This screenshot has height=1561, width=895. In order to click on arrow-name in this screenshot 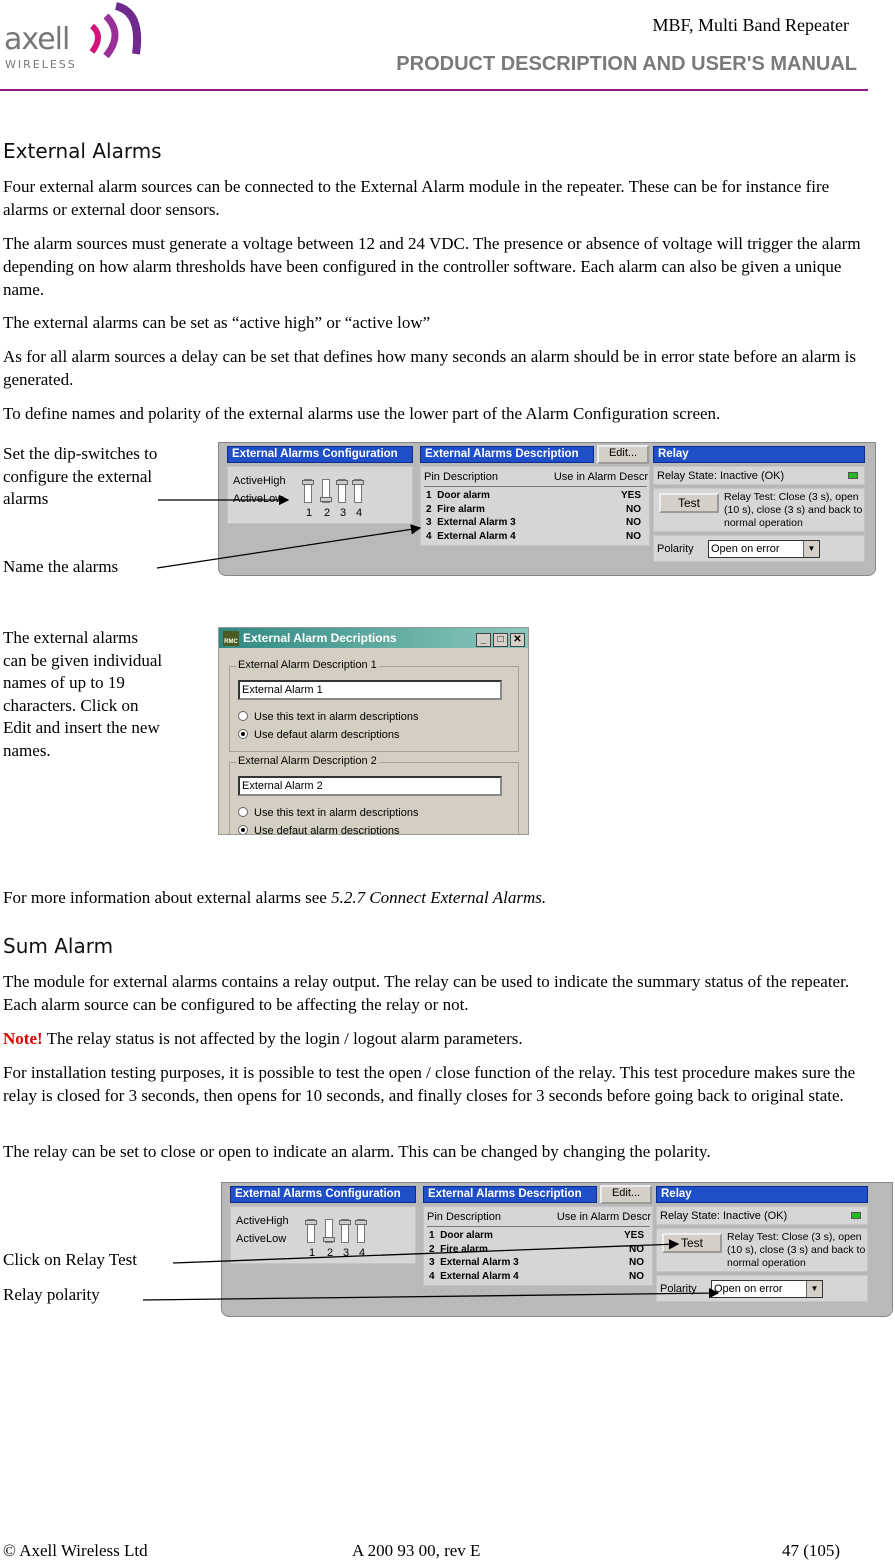, I will do `click(289, 546)`.